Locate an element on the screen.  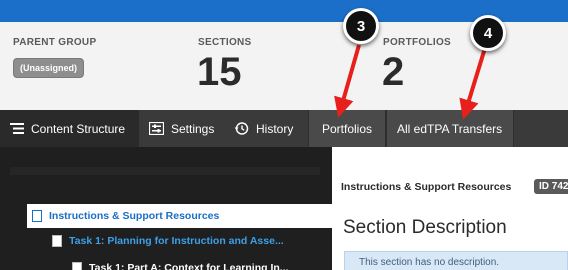
settings-icon is located at coordinates (156, 128).